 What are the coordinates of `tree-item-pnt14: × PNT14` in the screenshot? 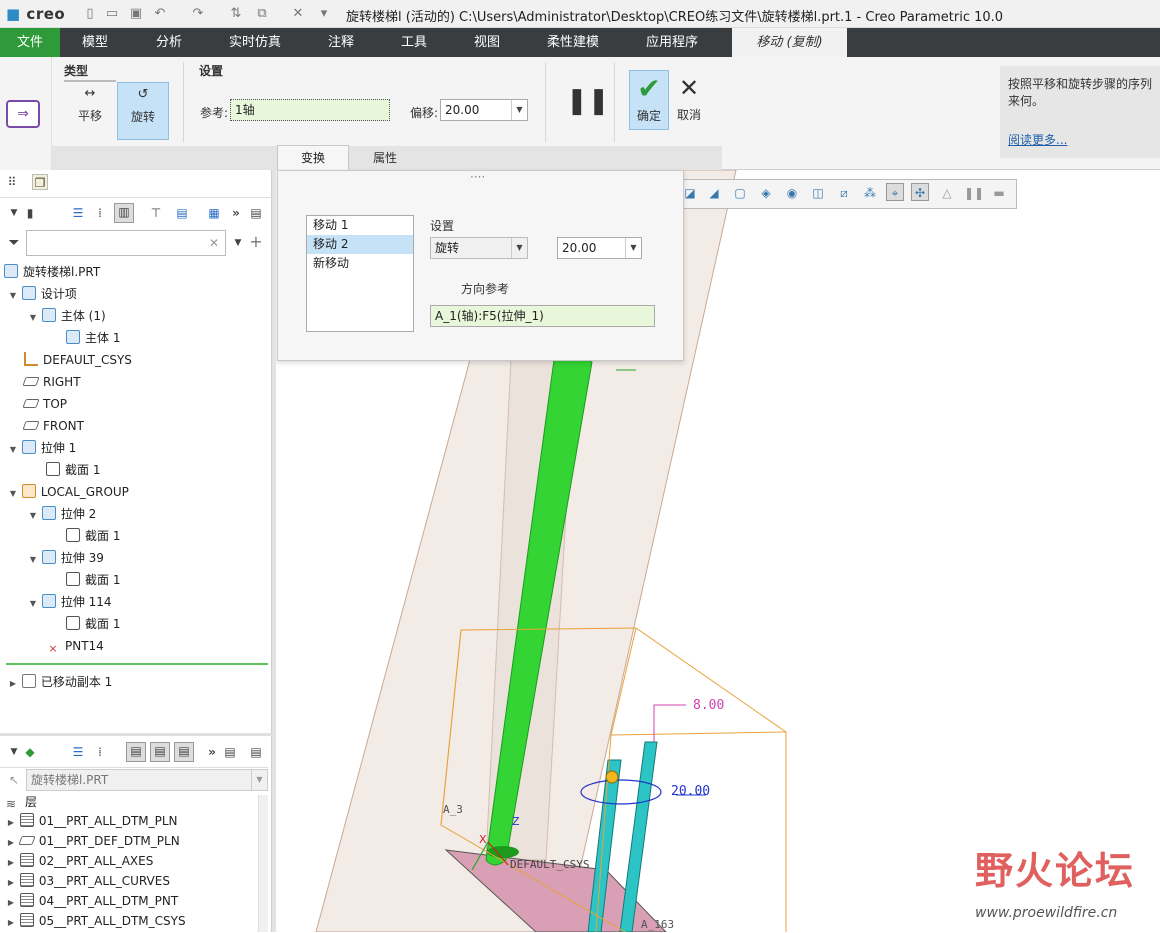 It's located at (74, 646).